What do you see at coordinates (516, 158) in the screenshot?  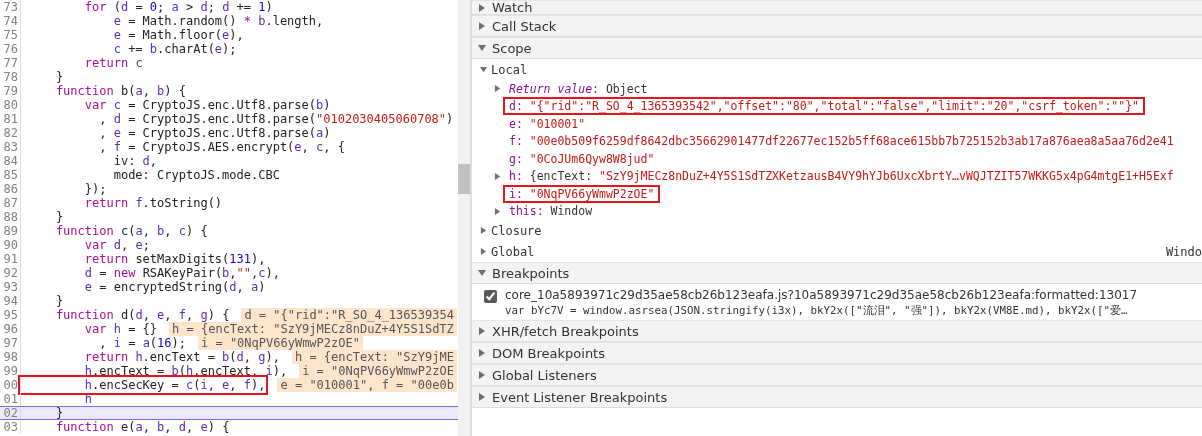 I see `property-name: g:` at bounding box center [516, 158].